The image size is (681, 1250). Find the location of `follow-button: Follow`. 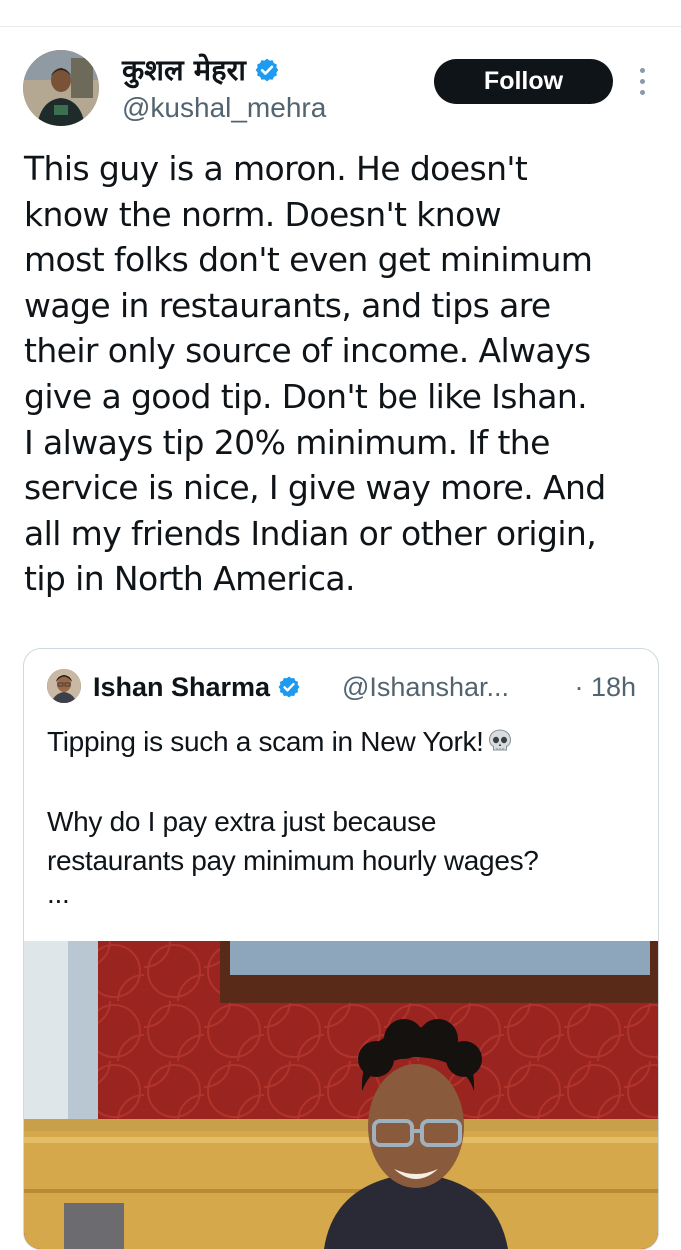

follow-button: Follow is located at coordinates (523, 81).